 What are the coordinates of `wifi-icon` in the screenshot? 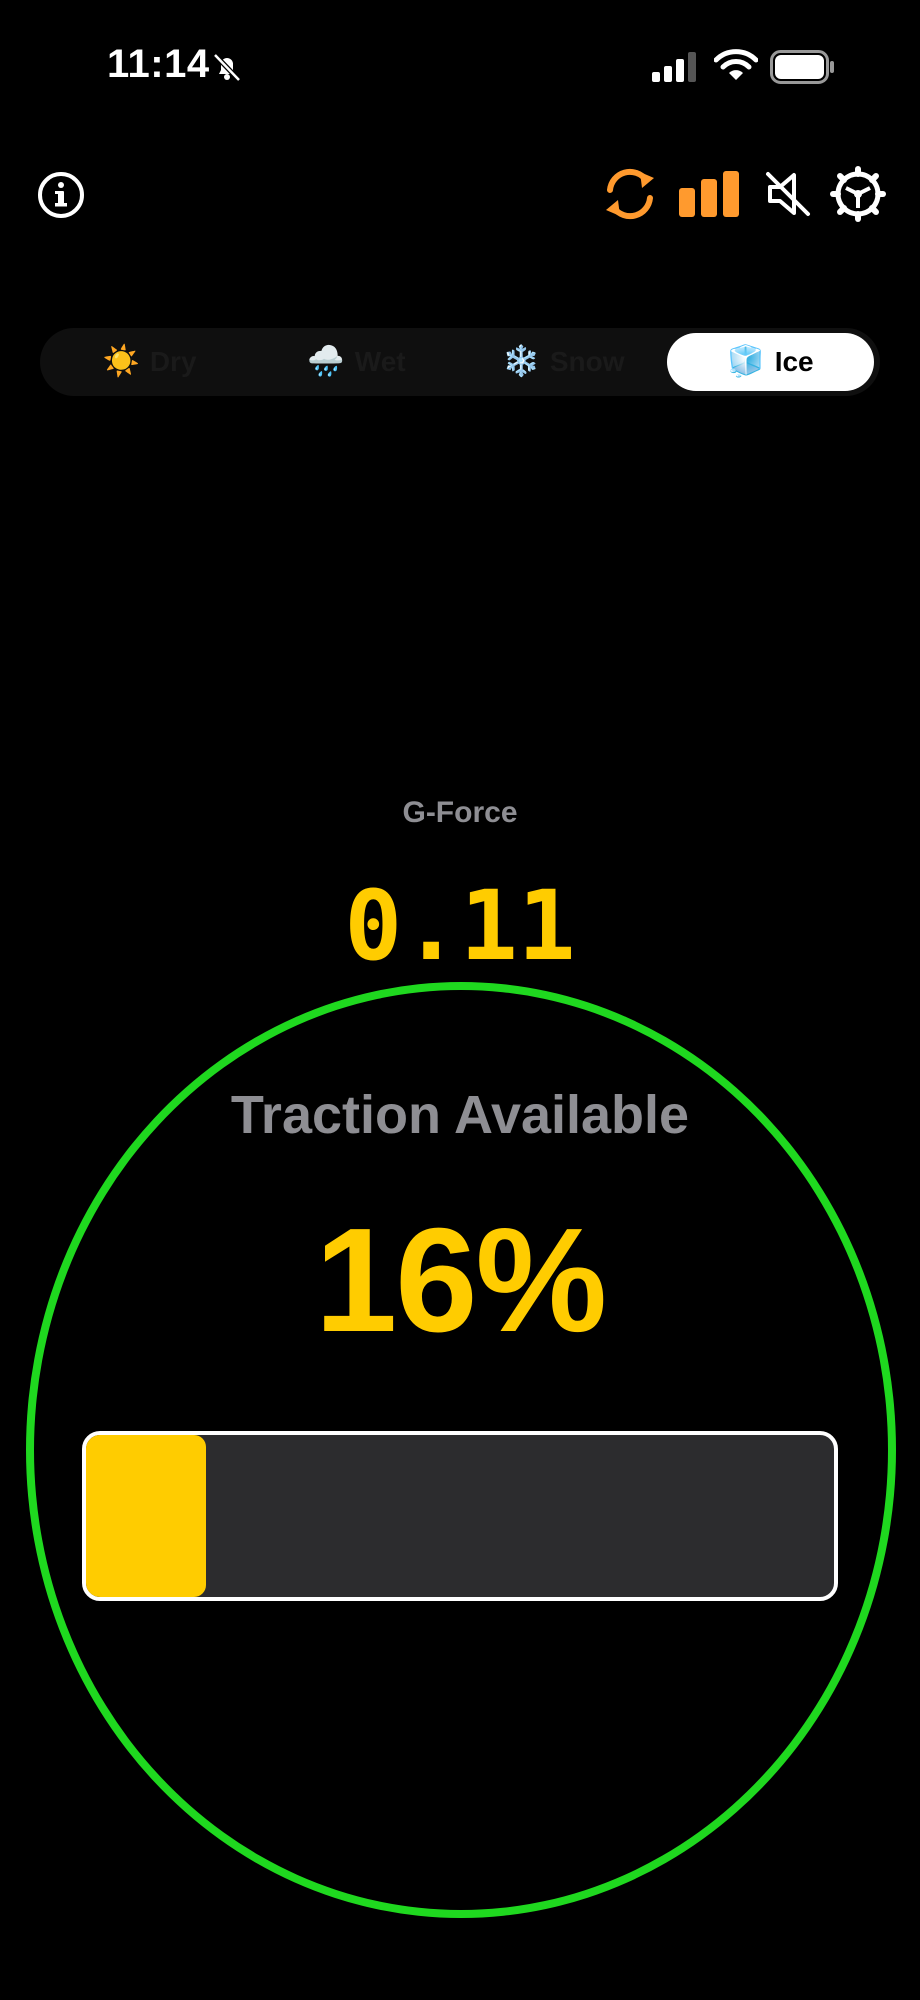 It's located at (736, 64).